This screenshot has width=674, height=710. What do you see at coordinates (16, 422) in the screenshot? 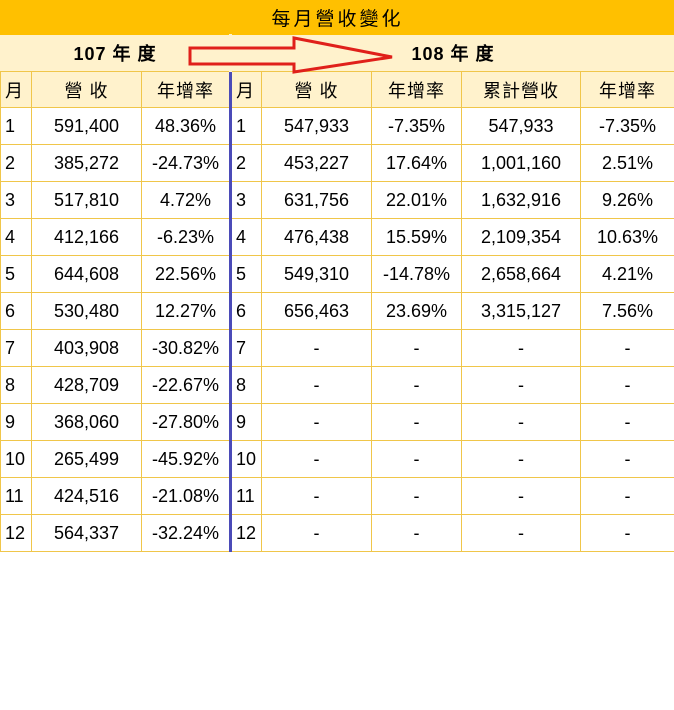
I see `cell-month-107: 9` at bounding box center [16, 422].